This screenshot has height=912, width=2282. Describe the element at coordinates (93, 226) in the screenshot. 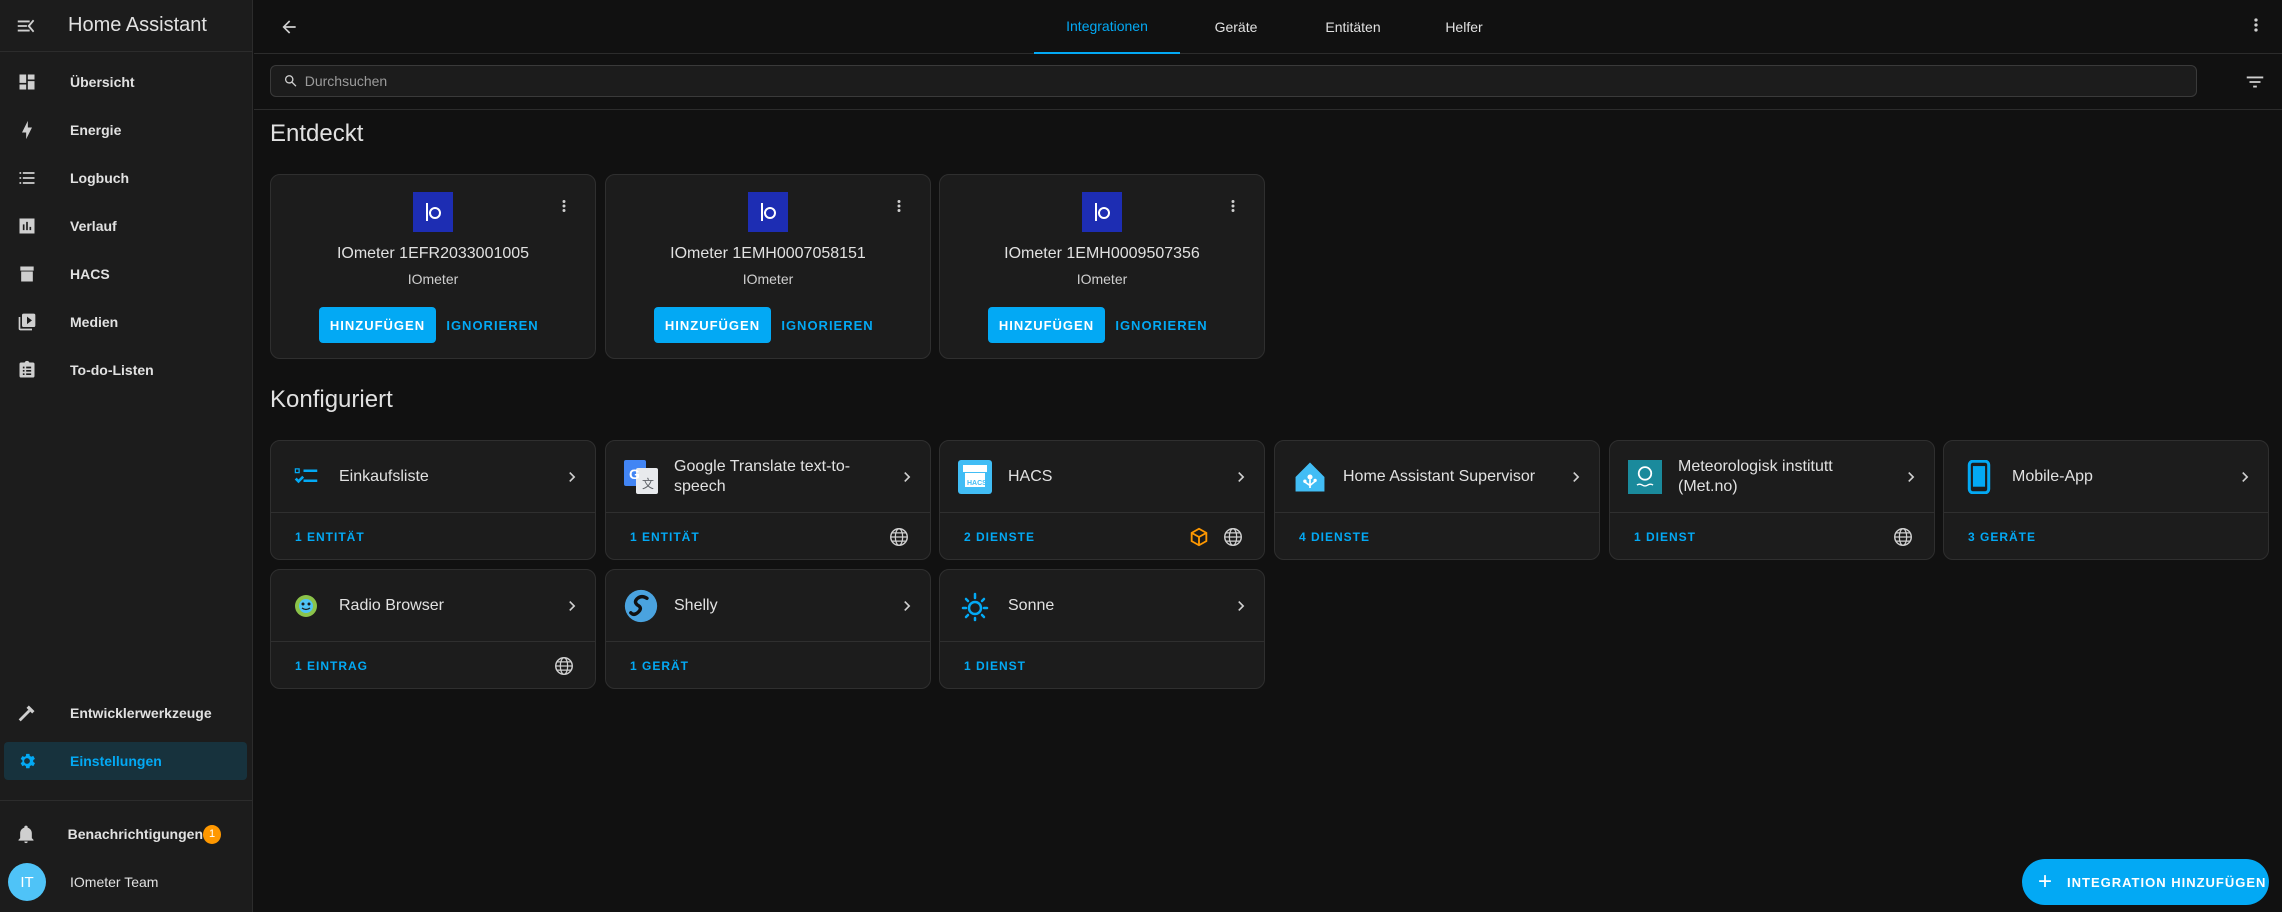

I see `sidebar-item-label: Verlauf` at that location.